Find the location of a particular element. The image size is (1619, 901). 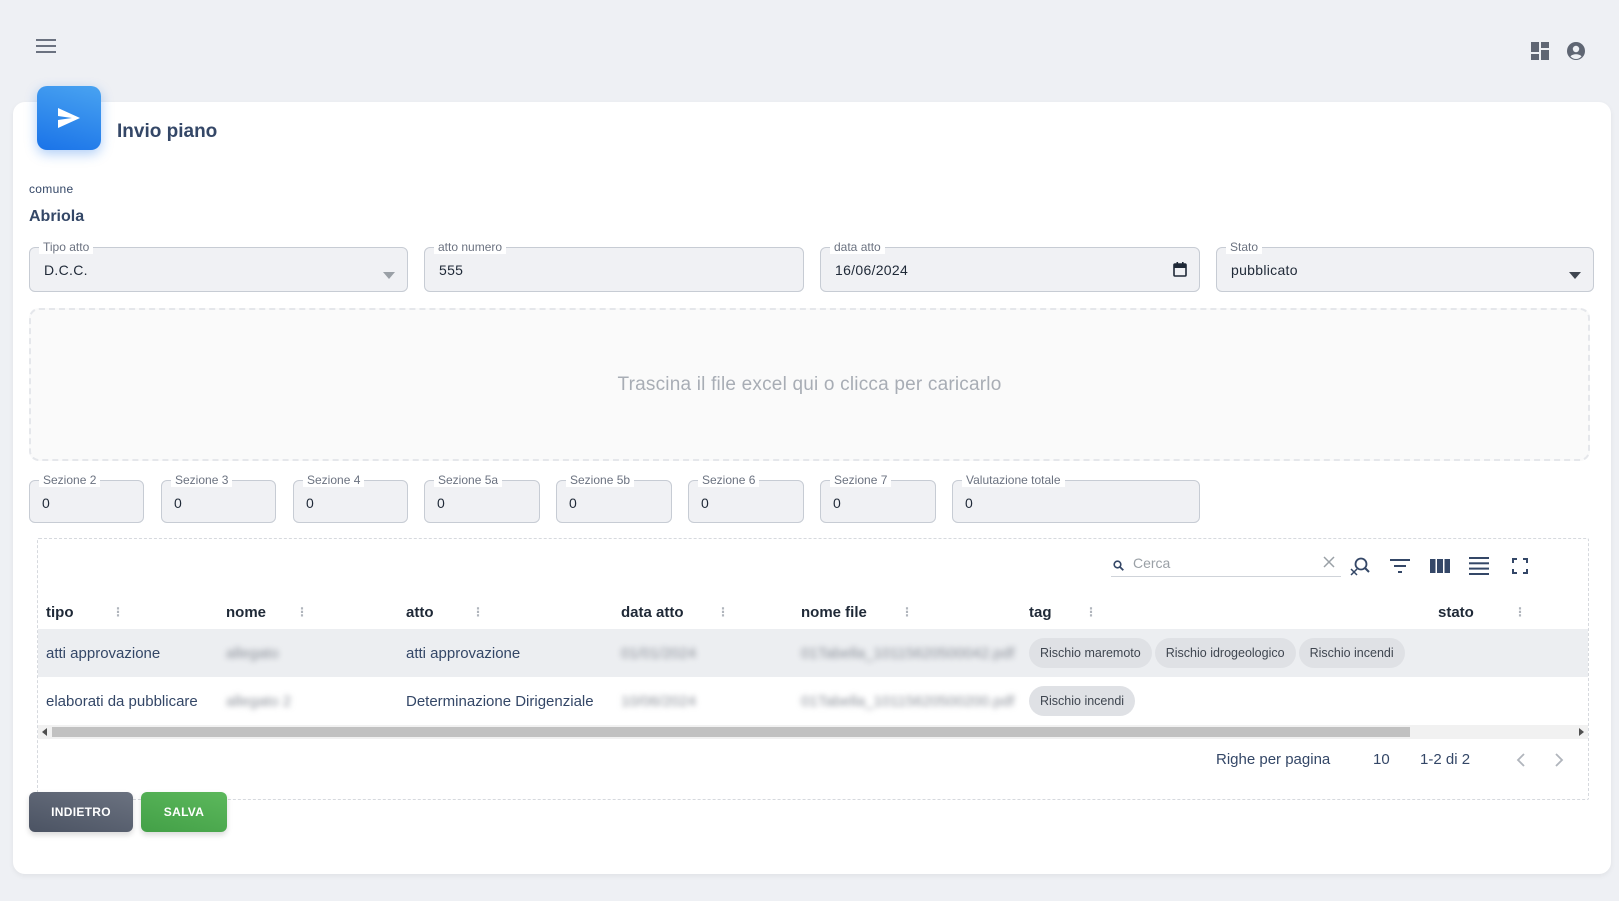

table-search is located at coordinates (1226, 564).